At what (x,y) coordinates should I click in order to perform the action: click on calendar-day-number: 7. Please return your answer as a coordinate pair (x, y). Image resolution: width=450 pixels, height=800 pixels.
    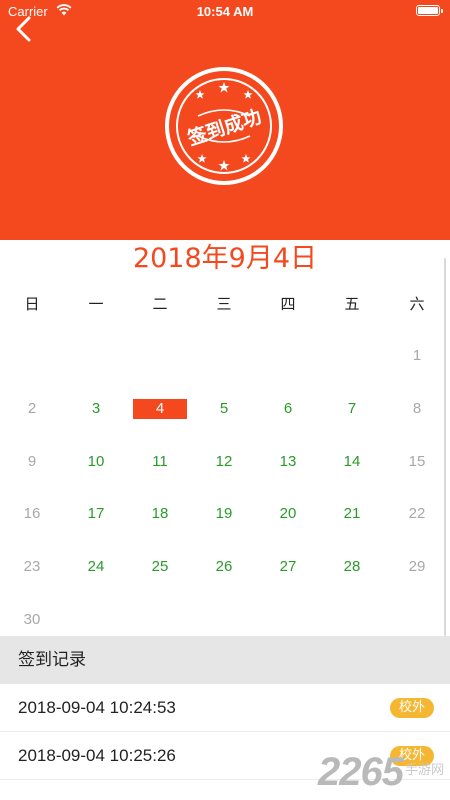
    Looking at the image, I should click on (352, 408).